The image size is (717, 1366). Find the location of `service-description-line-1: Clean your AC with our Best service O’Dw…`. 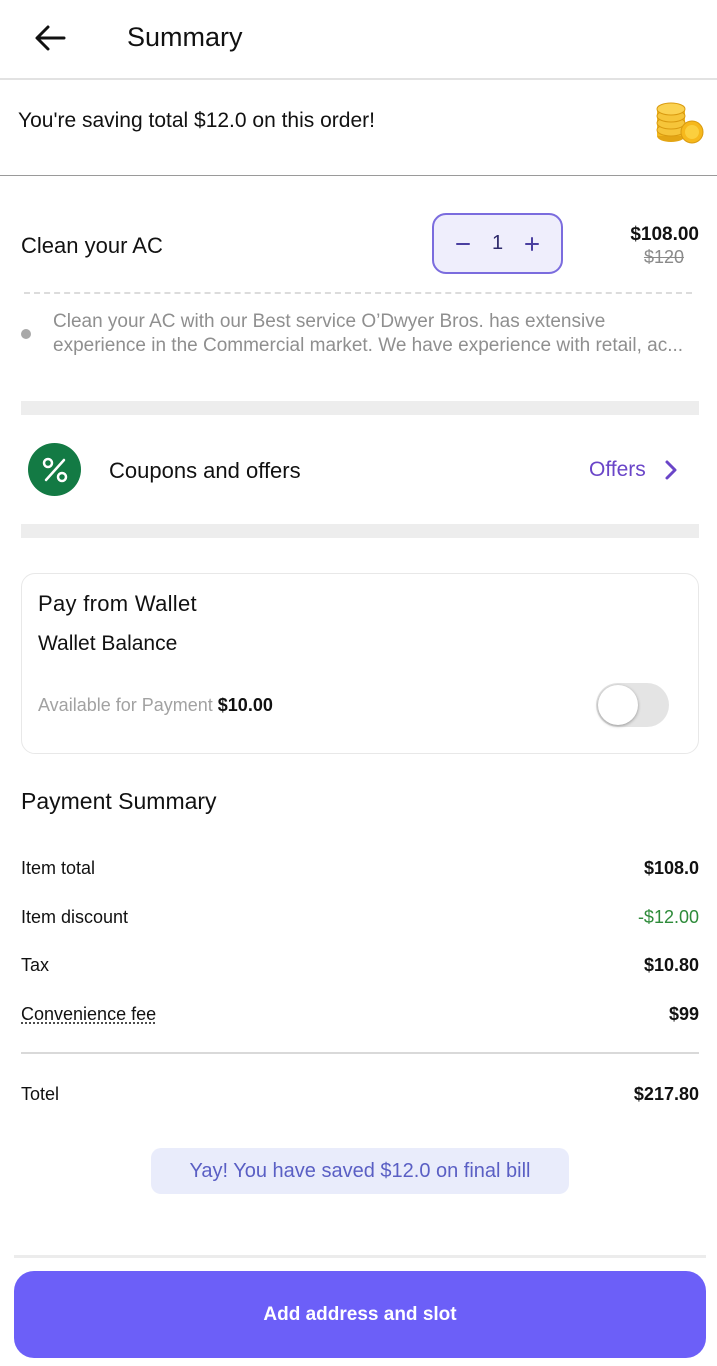

service-description-line-1: Clean your AC with our Best service O’Dw… is located at coordinates (329, 321).